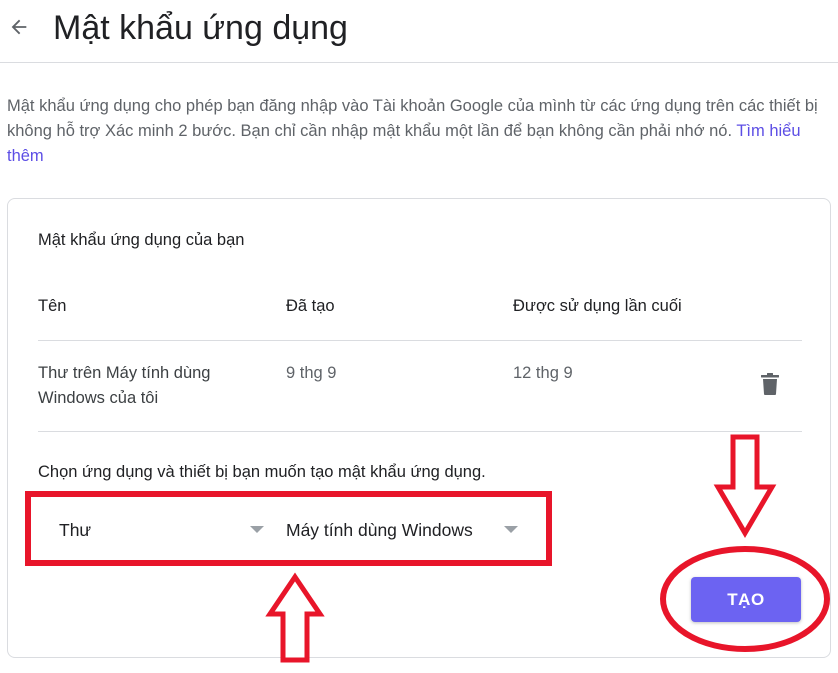 The height and width of the screenshot is (673, 838). I want to click on up-arrow-annotation, so click(295, 617).